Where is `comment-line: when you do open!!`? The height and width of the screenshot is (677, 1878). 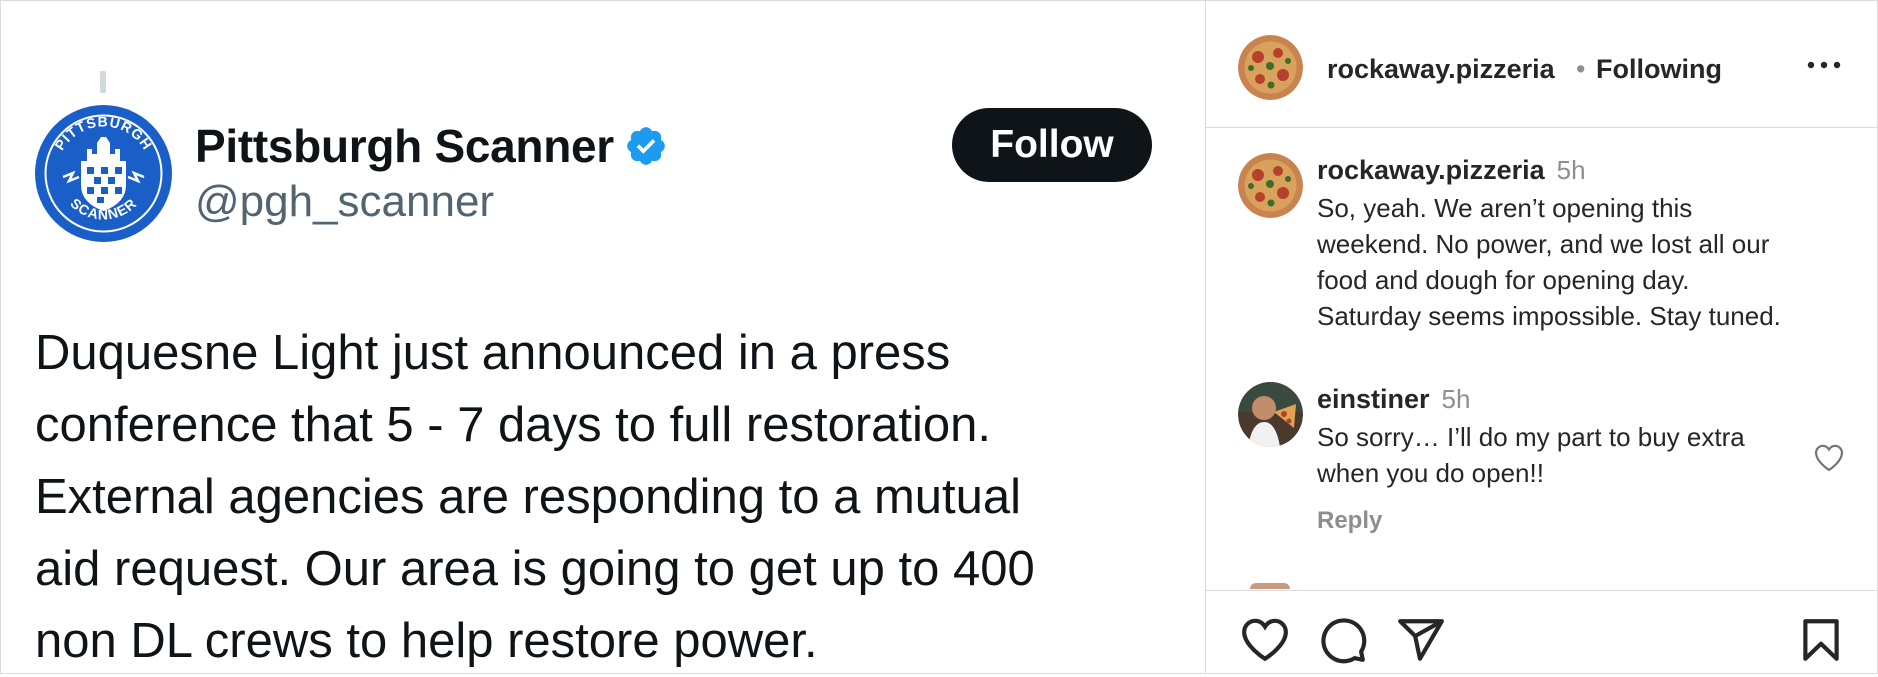
comment-line: when you do open!! is located at coordinates (1430, 473).